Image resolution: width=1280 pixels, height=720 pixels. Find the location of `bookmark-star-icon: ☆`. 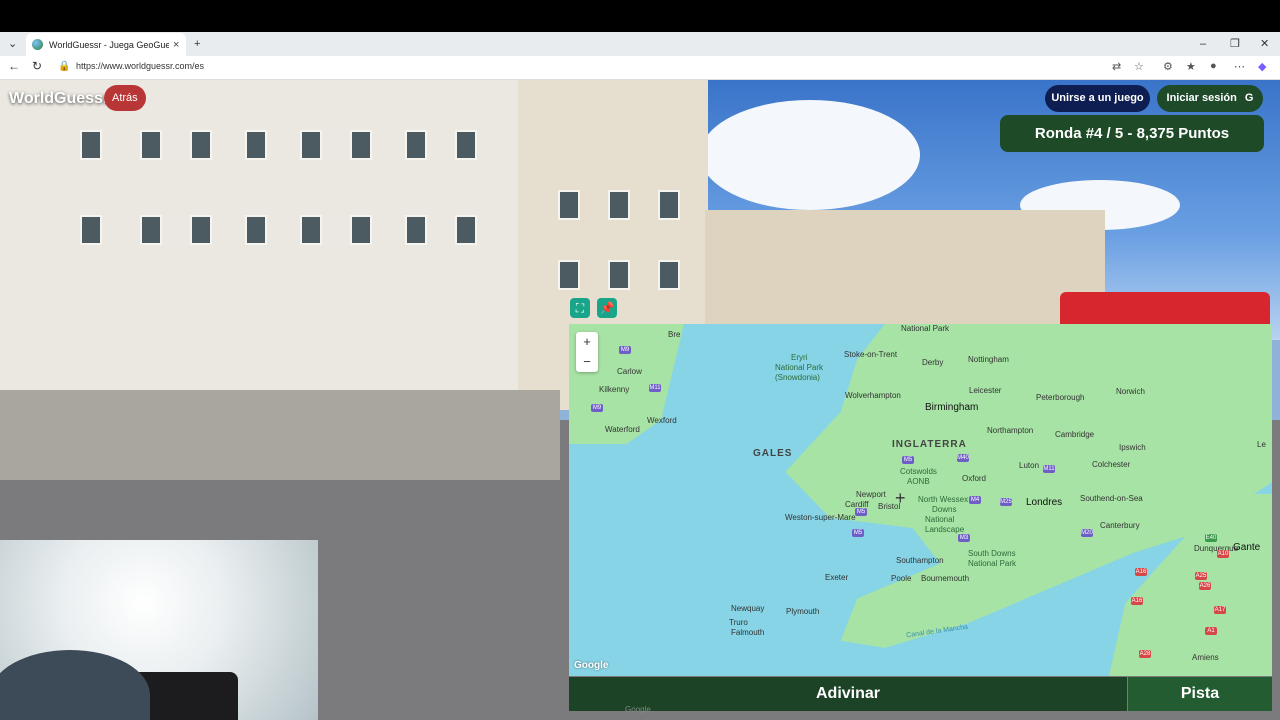

bookmark-star-icon: ☆ is located at coordinates (1139, 66).